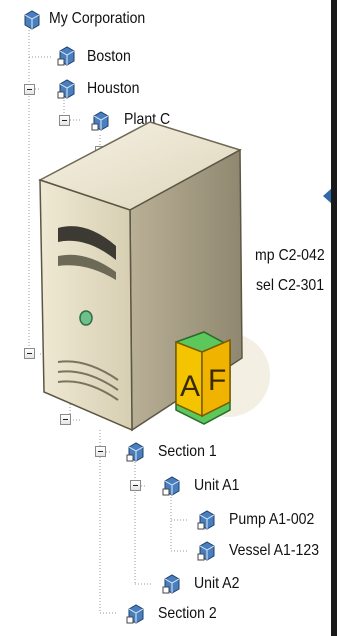  What do you see at coordinates (109, 57) in the screenshot?
I see `tree-node-boston: Boston` at bounding box center [109, 57].